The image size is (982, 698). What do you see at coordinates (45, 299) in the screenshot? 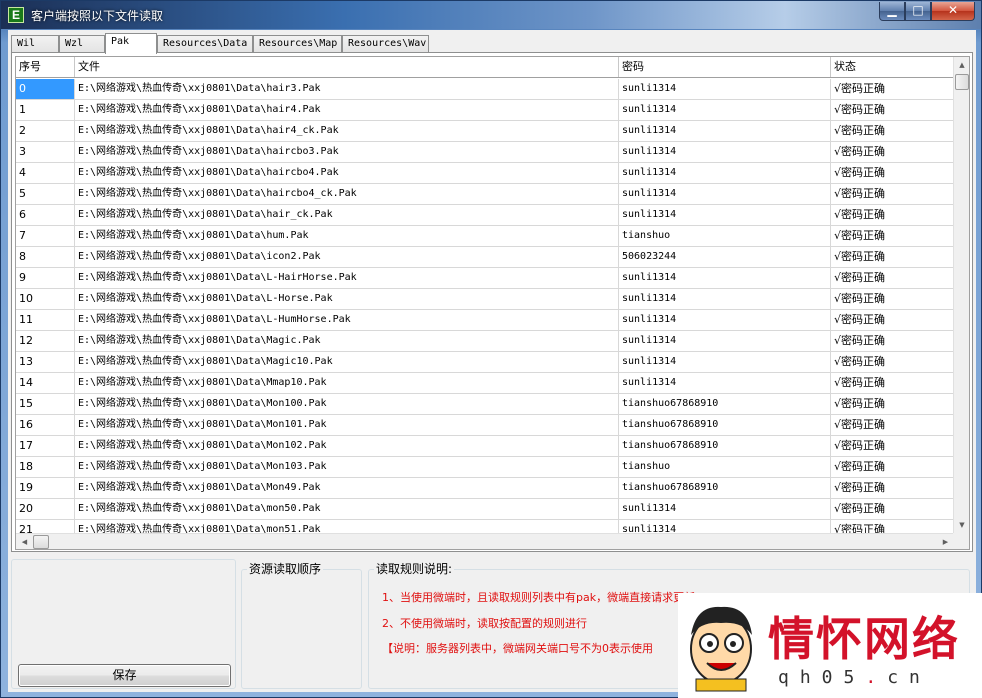
I see `cell-index: 10` at bounding box center [45, 299].